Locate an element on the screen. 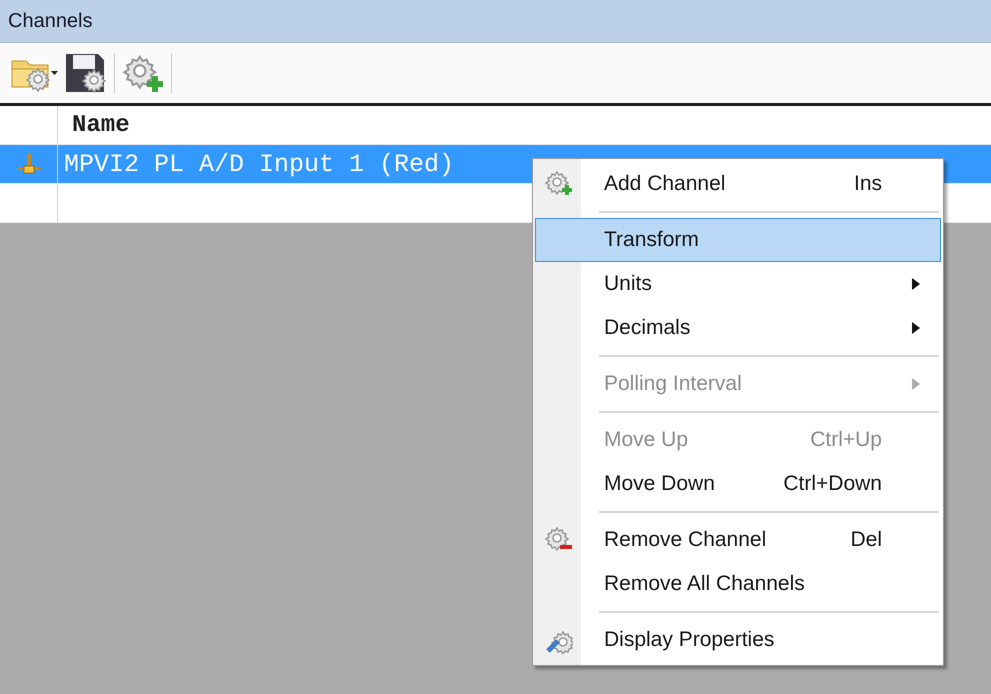 This screenshot has height=694, width=991. menu-item: Decimals is located at coordinates (738, 328).